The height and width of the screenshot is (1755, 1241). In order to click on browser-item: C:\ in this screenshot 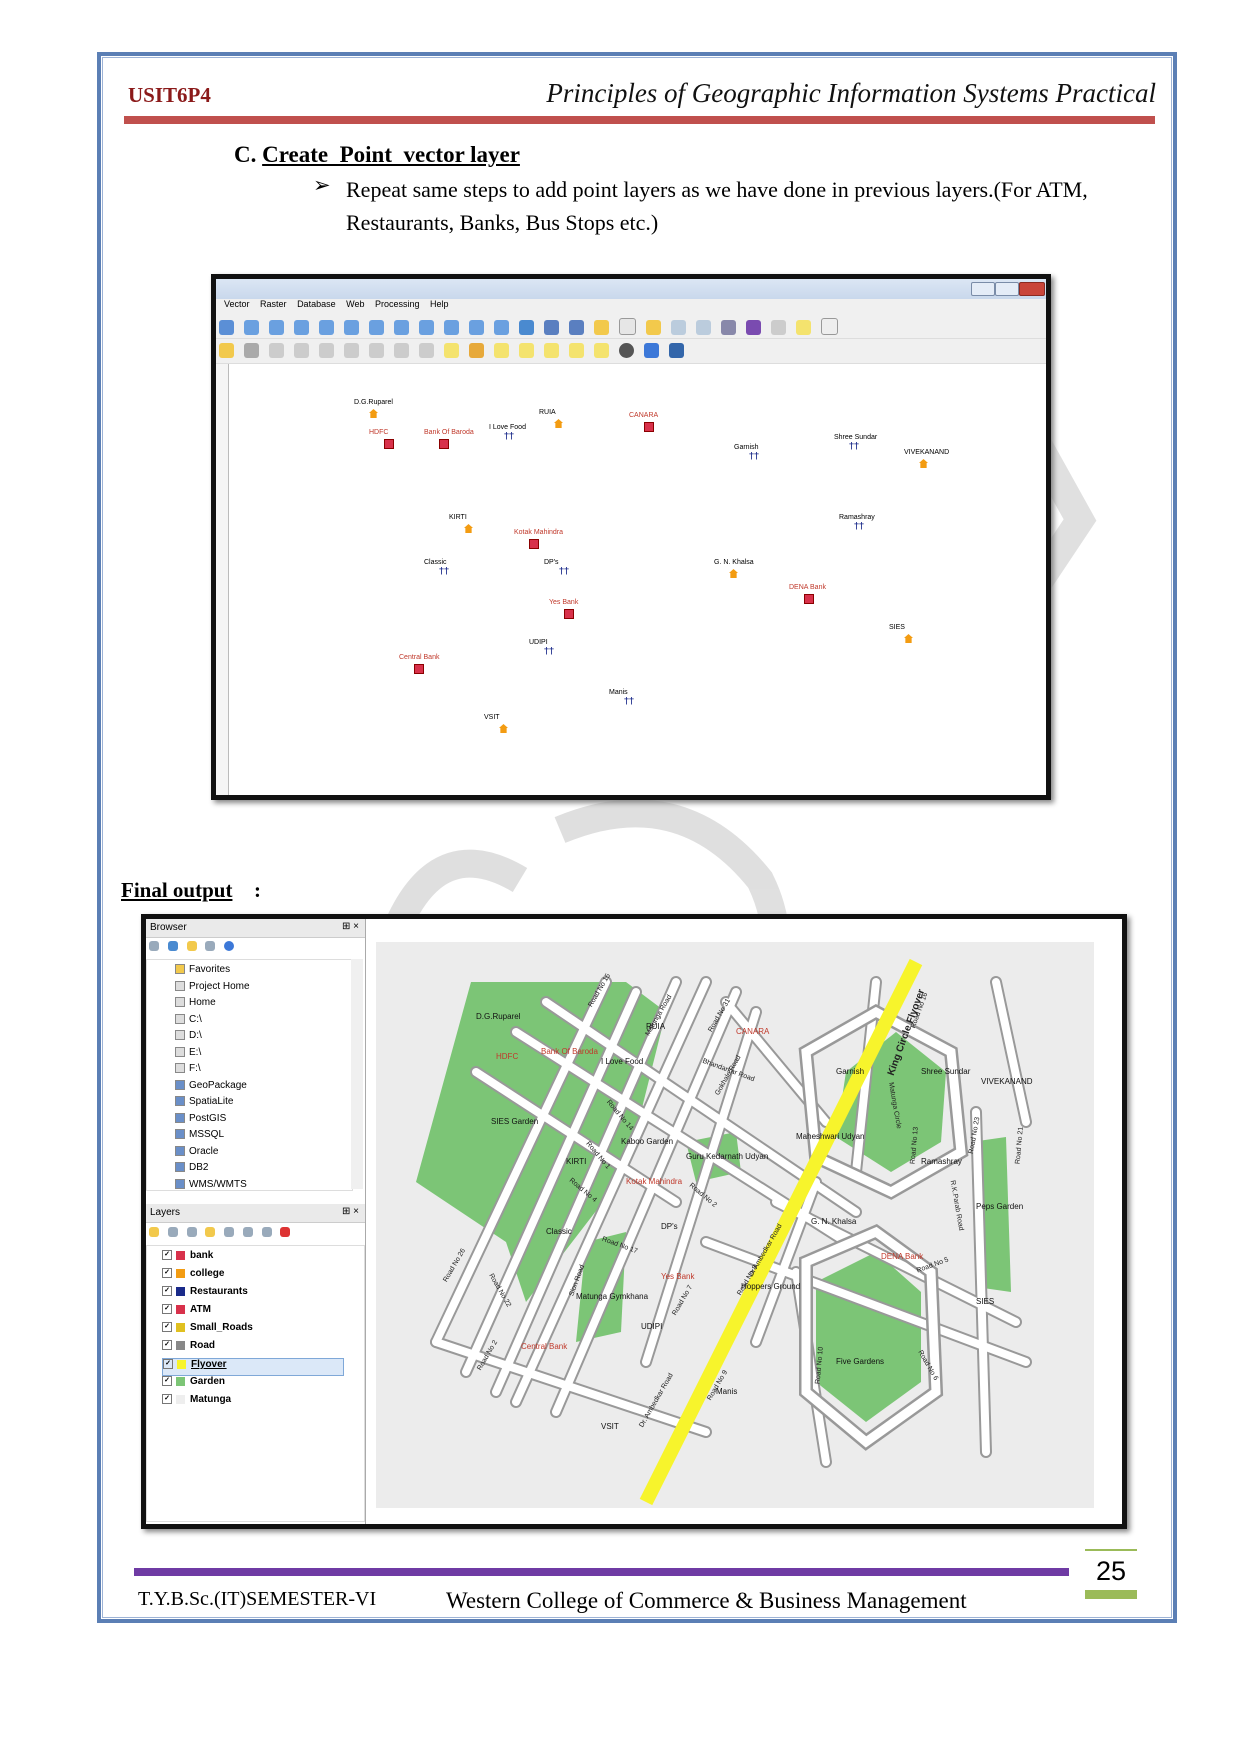, I will do `click(188, 1022)`.